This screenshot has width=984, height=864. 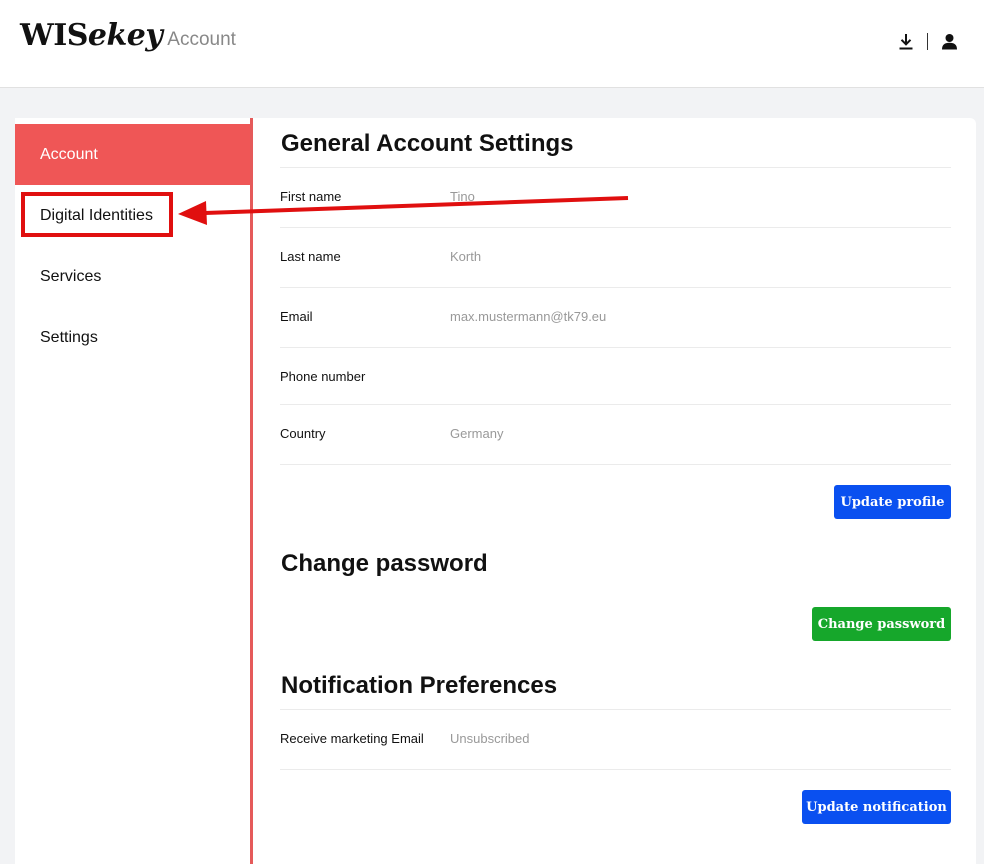 I want to click on download-icon, so click(x=906, y=41).